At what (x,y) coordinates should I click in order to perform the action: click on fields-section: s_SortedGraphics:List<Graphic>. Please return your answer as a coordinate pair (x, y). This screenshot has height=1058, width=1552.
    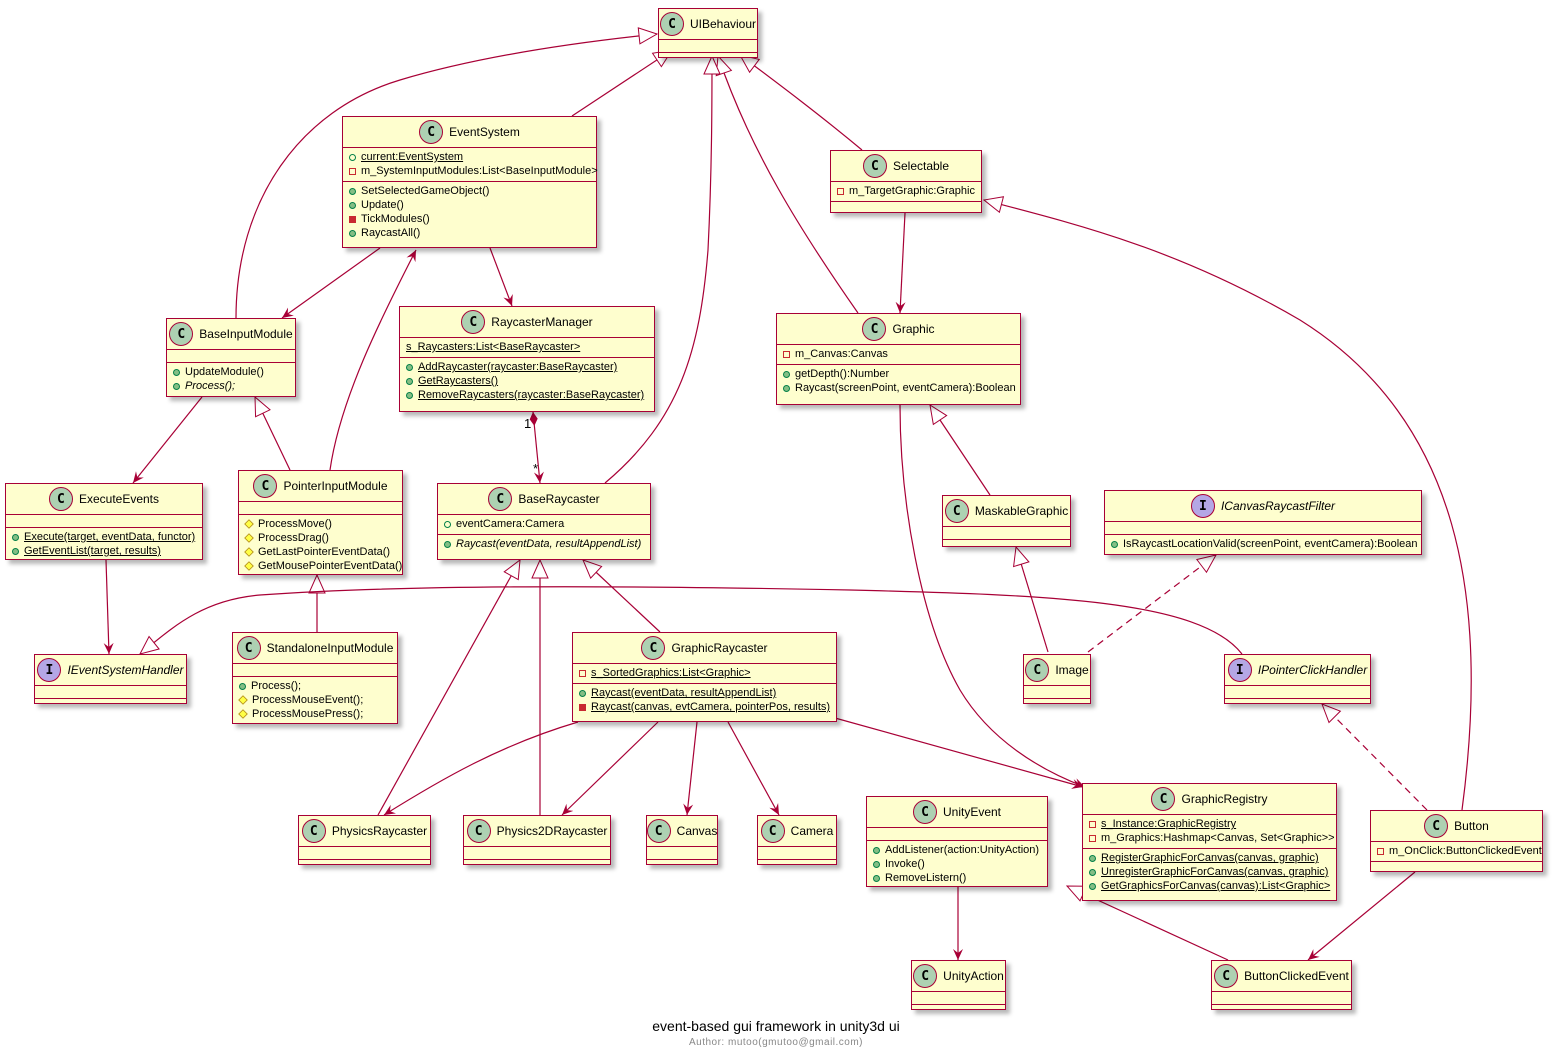
    Looking at the image, I should click on (704, 673).